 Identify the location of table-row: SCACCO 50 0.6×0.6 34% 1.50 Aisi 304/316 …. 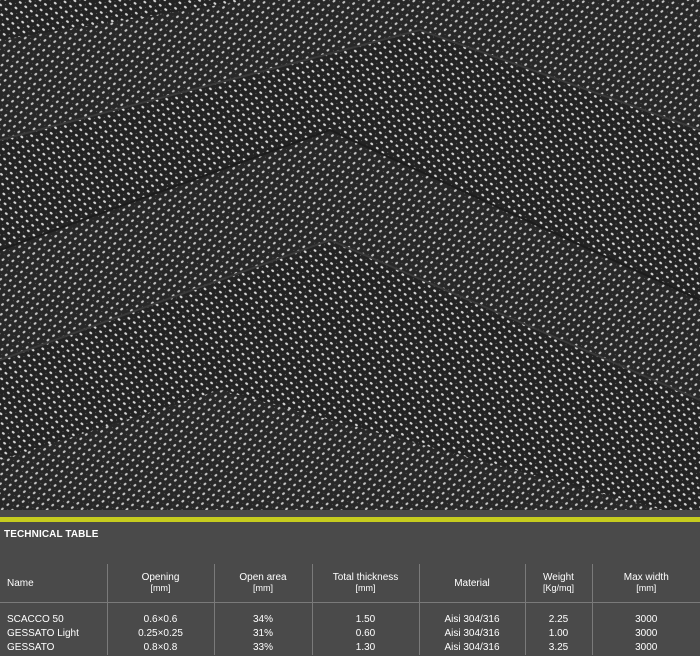
(350, 614).